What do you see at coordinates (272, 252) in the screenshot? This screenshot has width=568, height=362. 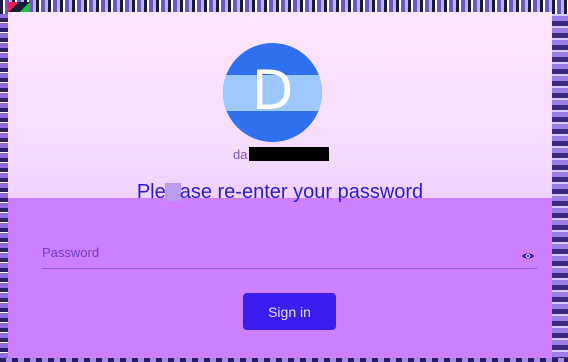 I see `password-input` at bounding box center [272, 252].